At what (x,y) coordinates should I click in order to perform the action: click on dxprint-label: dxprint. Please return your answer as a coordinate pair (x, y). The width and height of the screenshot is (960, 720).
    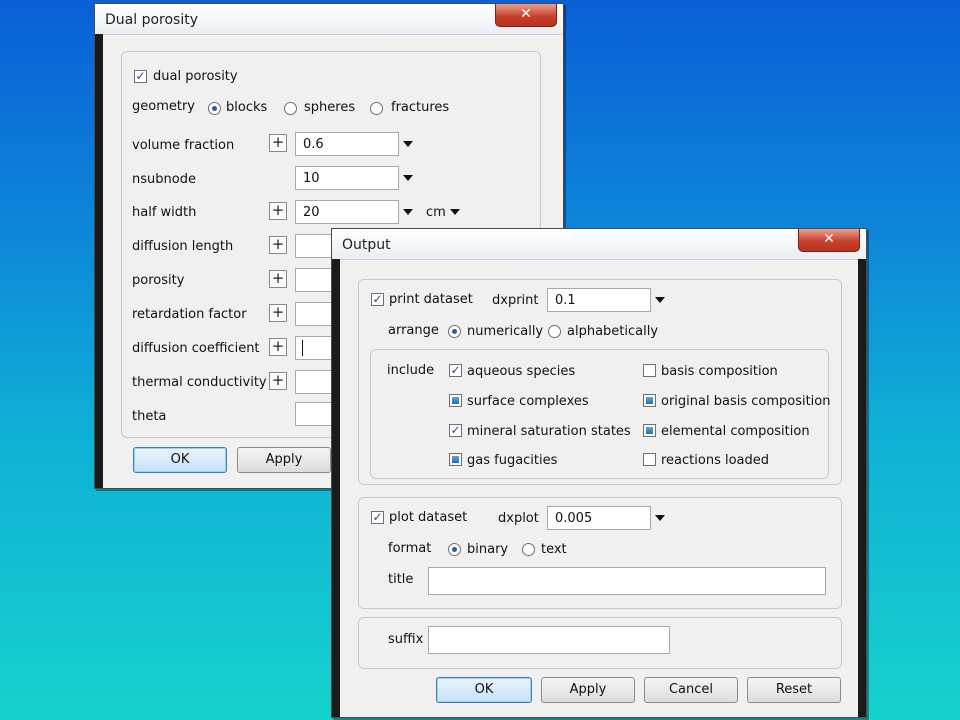
    Looking at the image, I should click on (515, 300).